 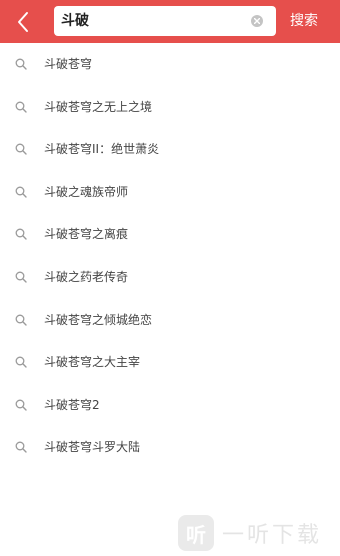 I want to click on clear-circle-icon, so click(x=257, y=21).